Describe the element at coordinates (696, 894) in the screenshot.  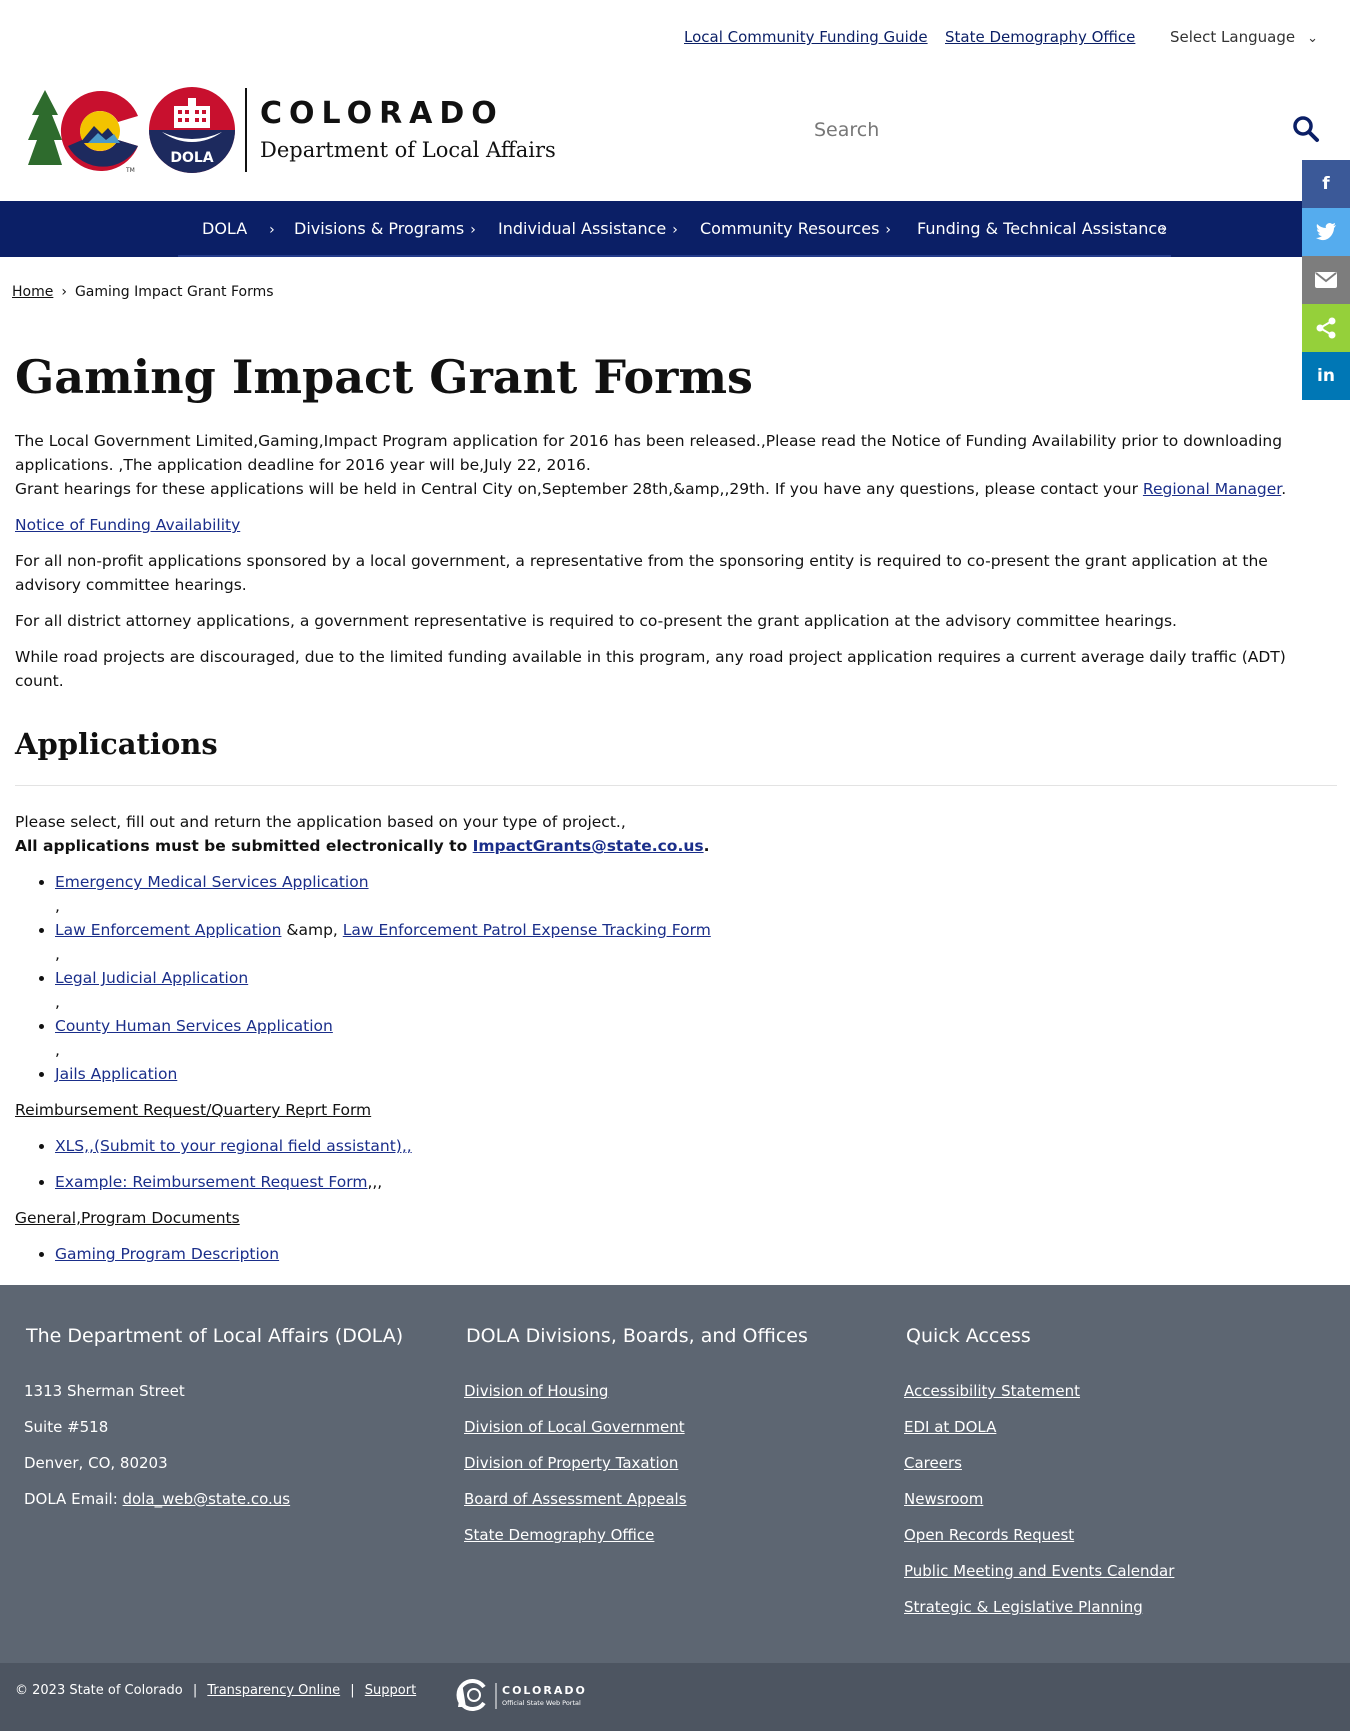
I see `list-item: Emergency Medical Services Application,` at that location.